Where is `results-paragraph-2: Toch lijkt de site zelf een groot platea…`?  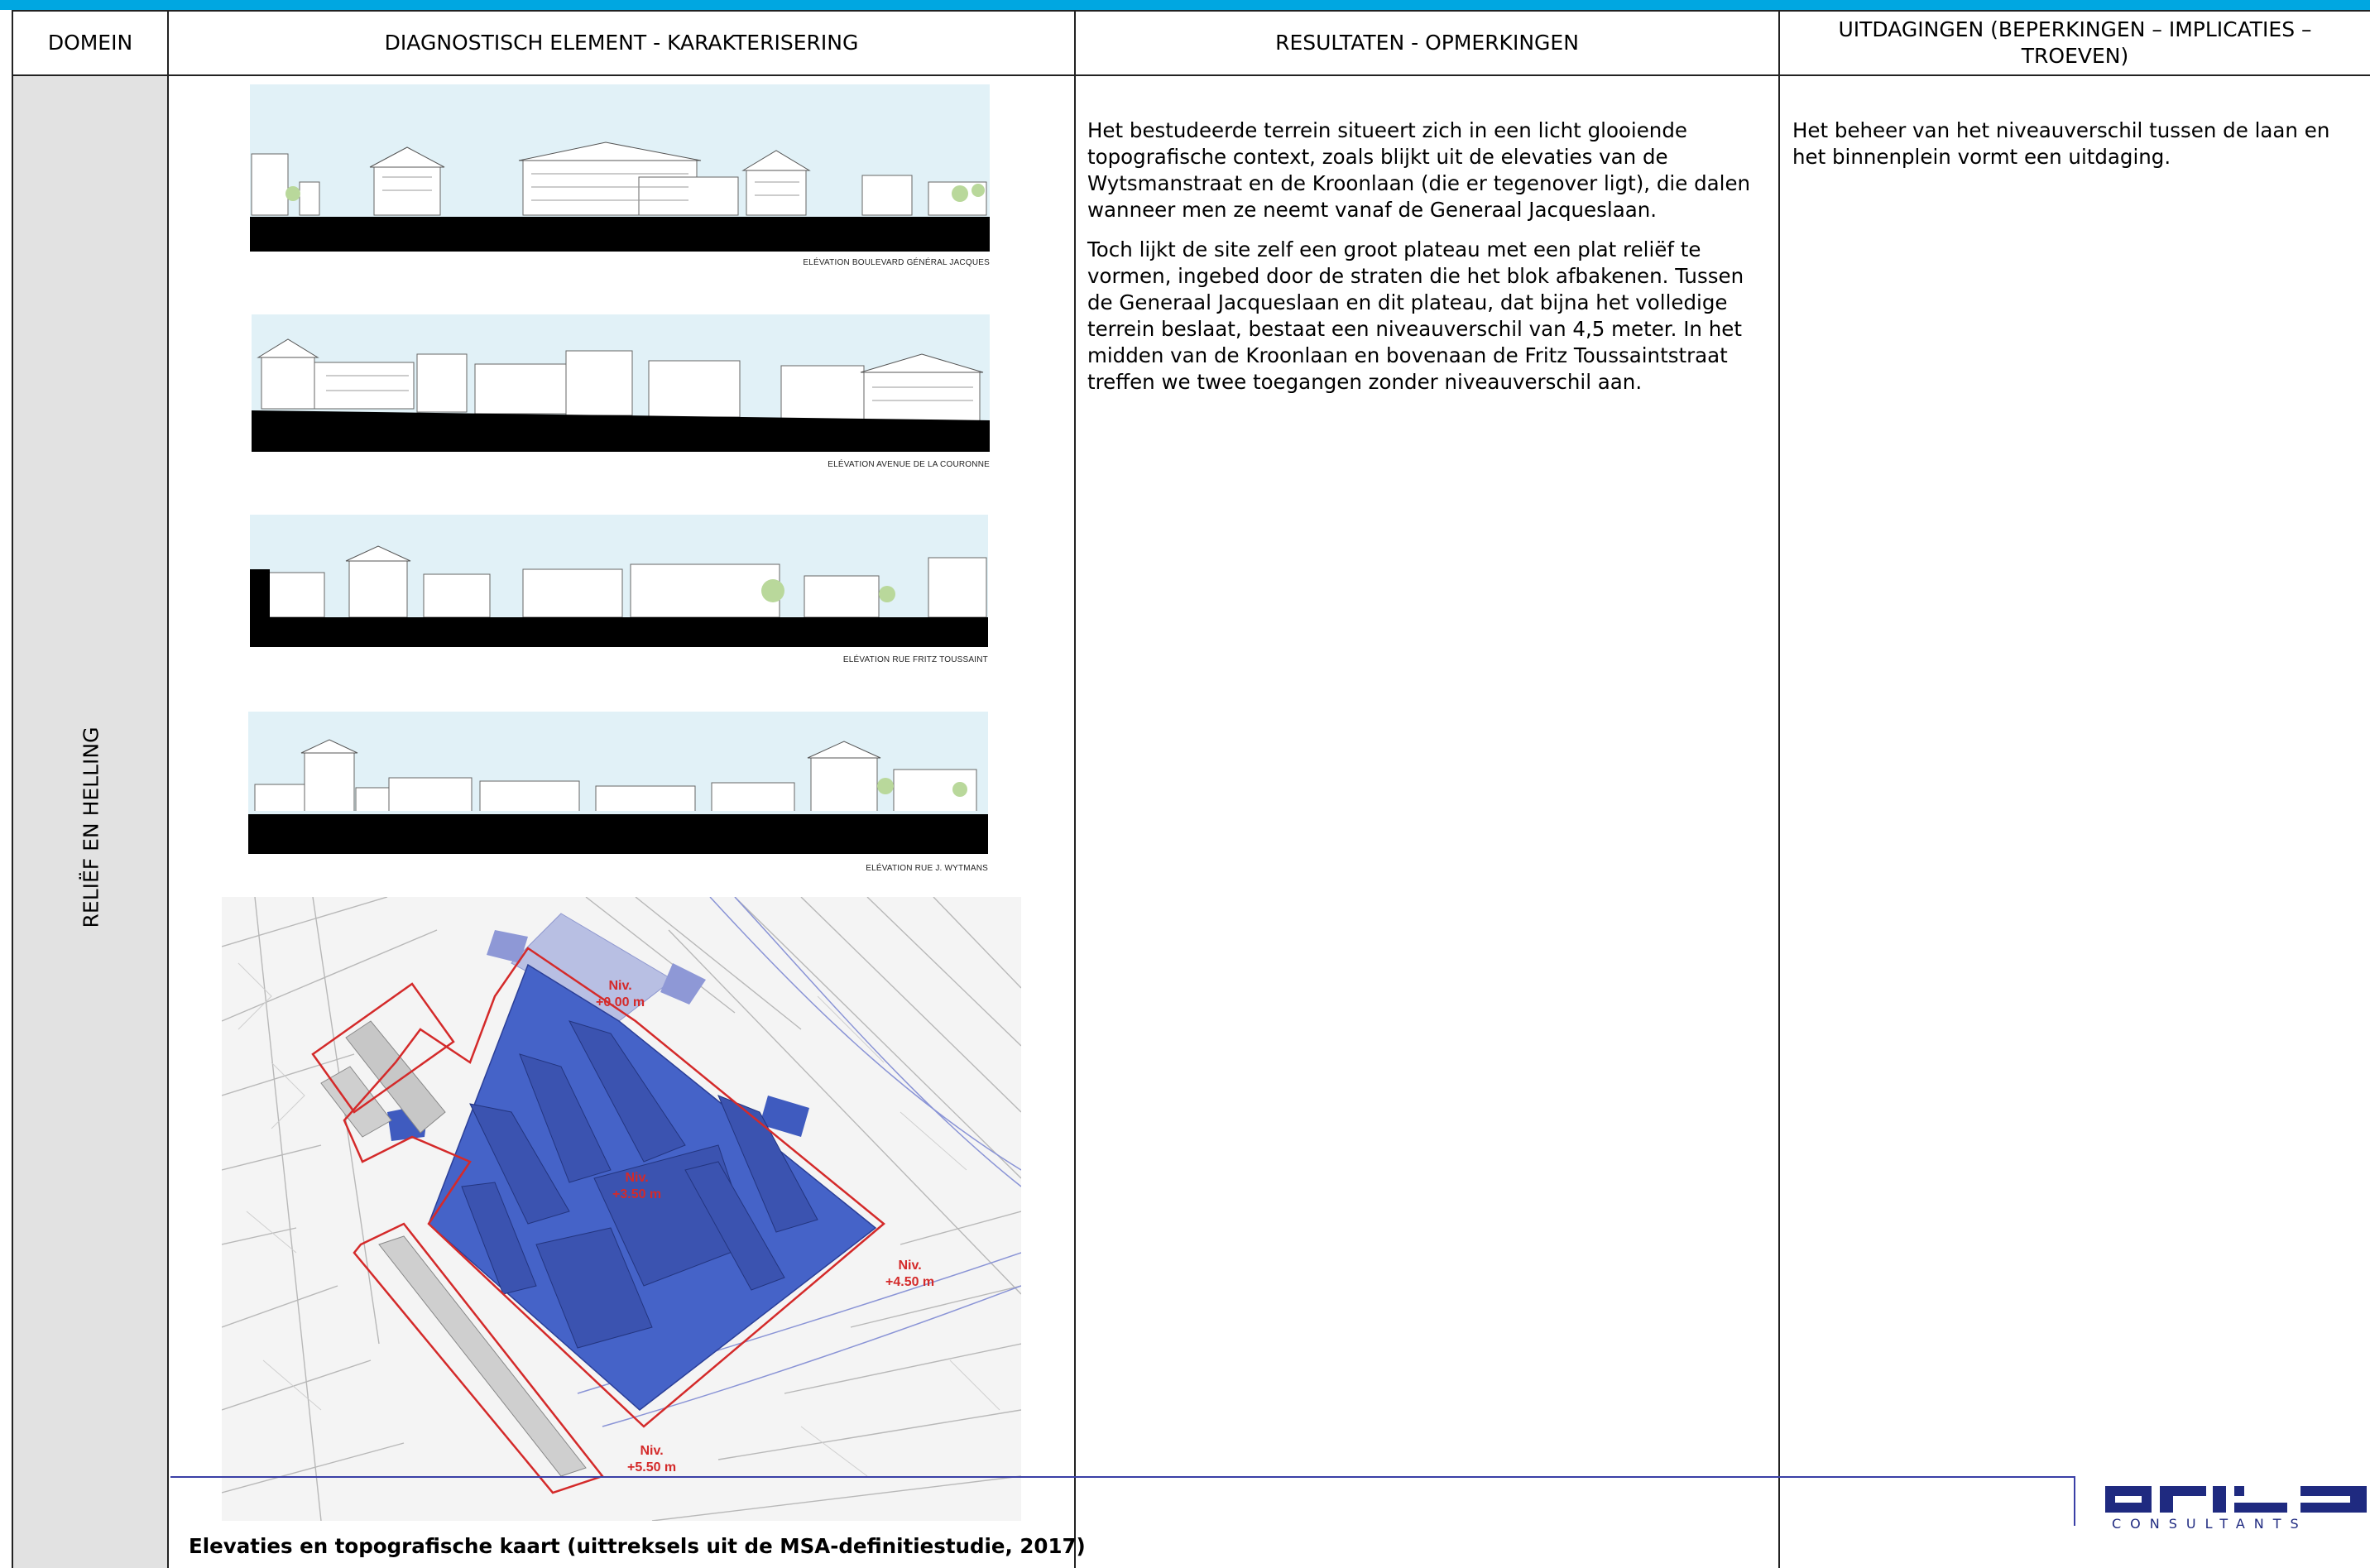
results-paragraph-2: Toch lijkt de site zelf een groot platea… is located at coordinates (1416, 316).